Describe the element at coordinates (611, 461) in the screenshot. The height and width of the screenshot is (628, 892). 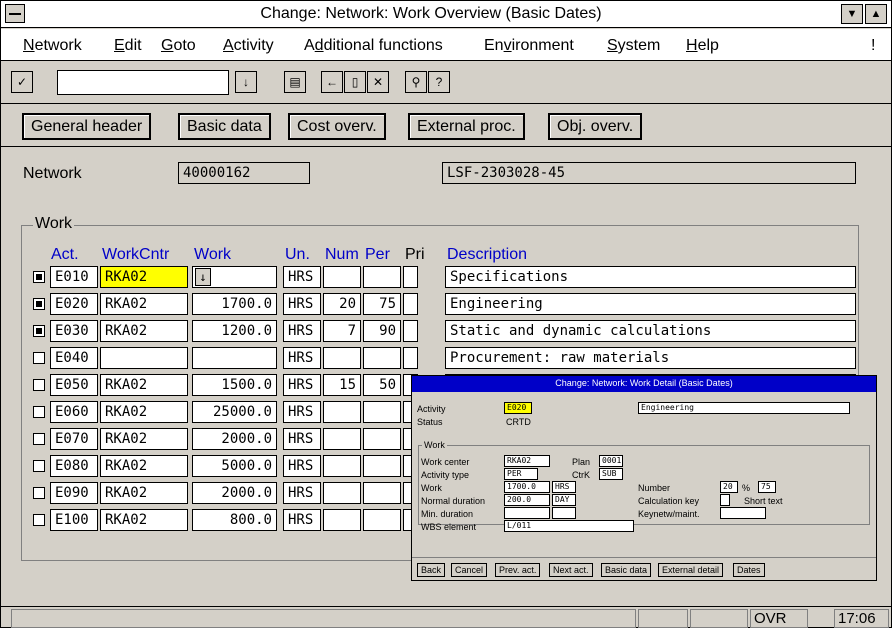
I see `popup-plan-field: 0001` at that location.